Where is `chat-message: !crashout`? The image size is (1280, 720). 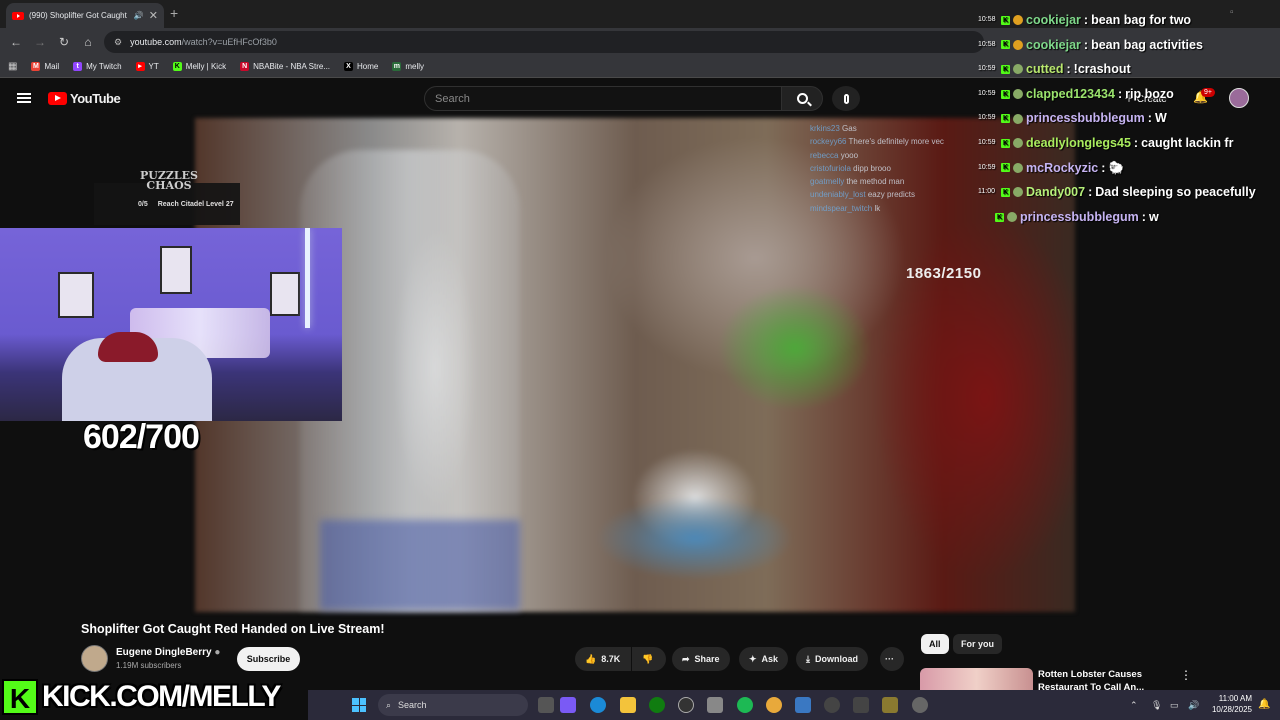 chat-message: !crashout is located at coordinates (1102, 69).